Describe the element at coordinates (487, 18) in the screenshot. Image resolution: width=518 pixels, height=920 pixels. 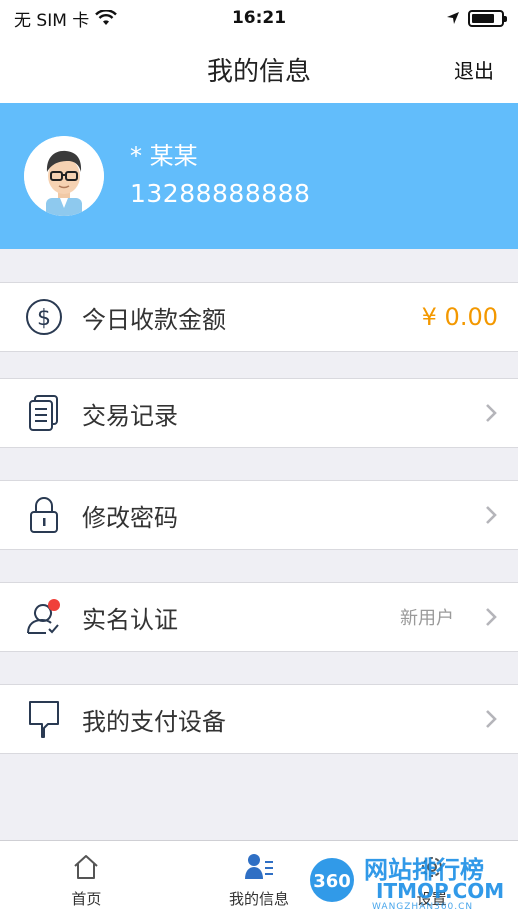
I see `battery-icon` at that location.